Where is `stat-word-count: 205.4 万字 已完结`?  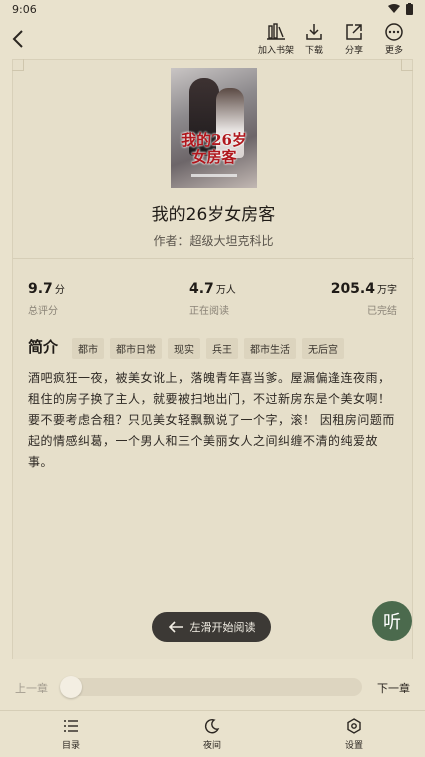
stat-word-count: 205.4 万字 已完结 is located at coordinates (364, 297).